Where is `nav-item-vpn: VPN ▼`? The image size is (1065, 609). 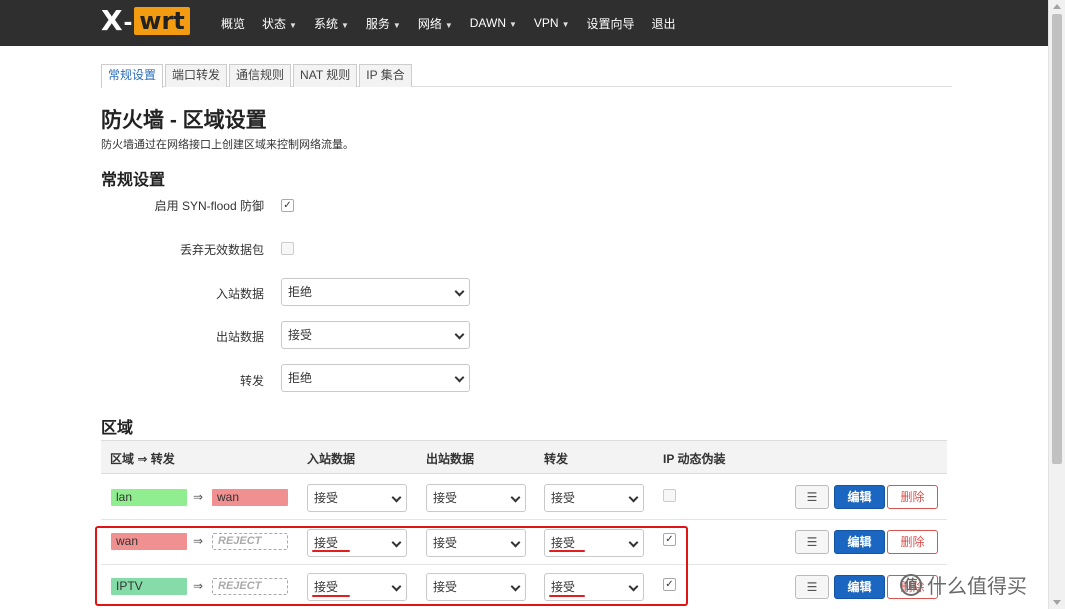 nav-item-vpn: VPN ▼ is located at coordinates (552, 23).